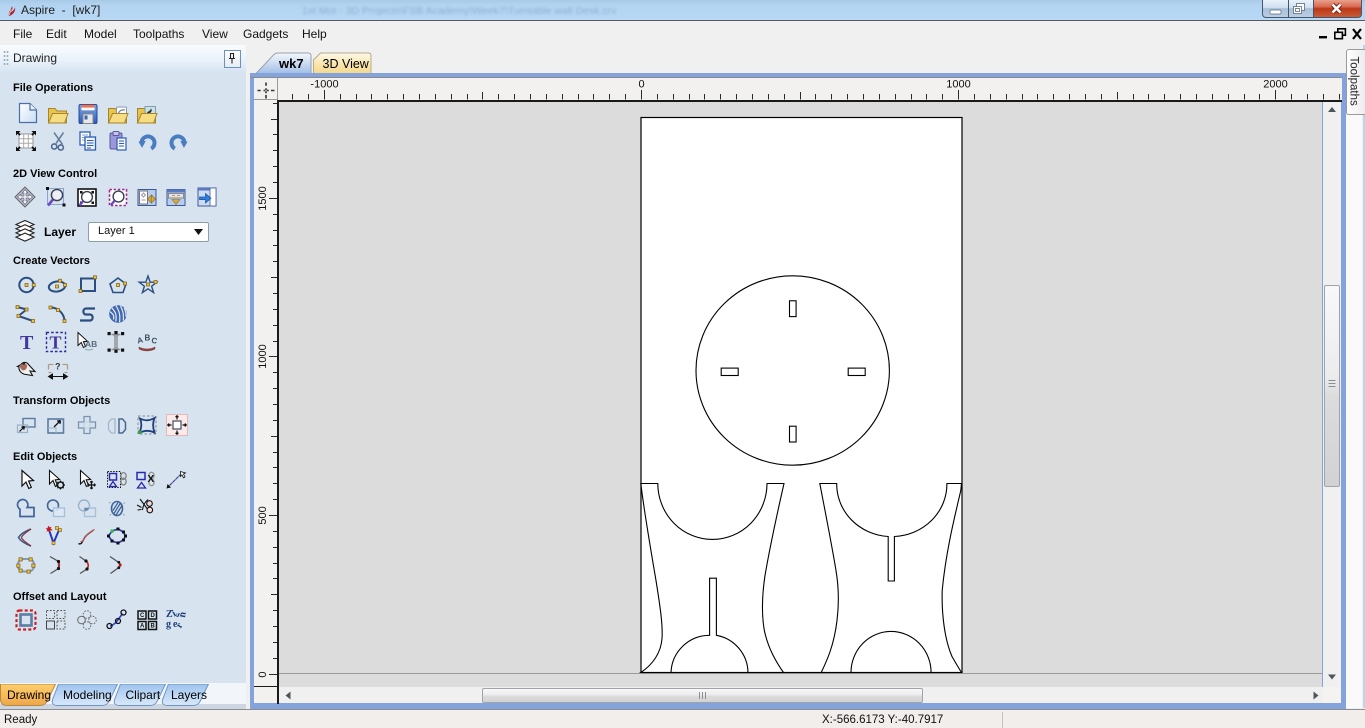 The width and height of the screenshot is (1365, 728). What do you see at coordinates (291, 63) in the screenshot?
I see `svg-text: wk7` at bounding box center [291, 63].